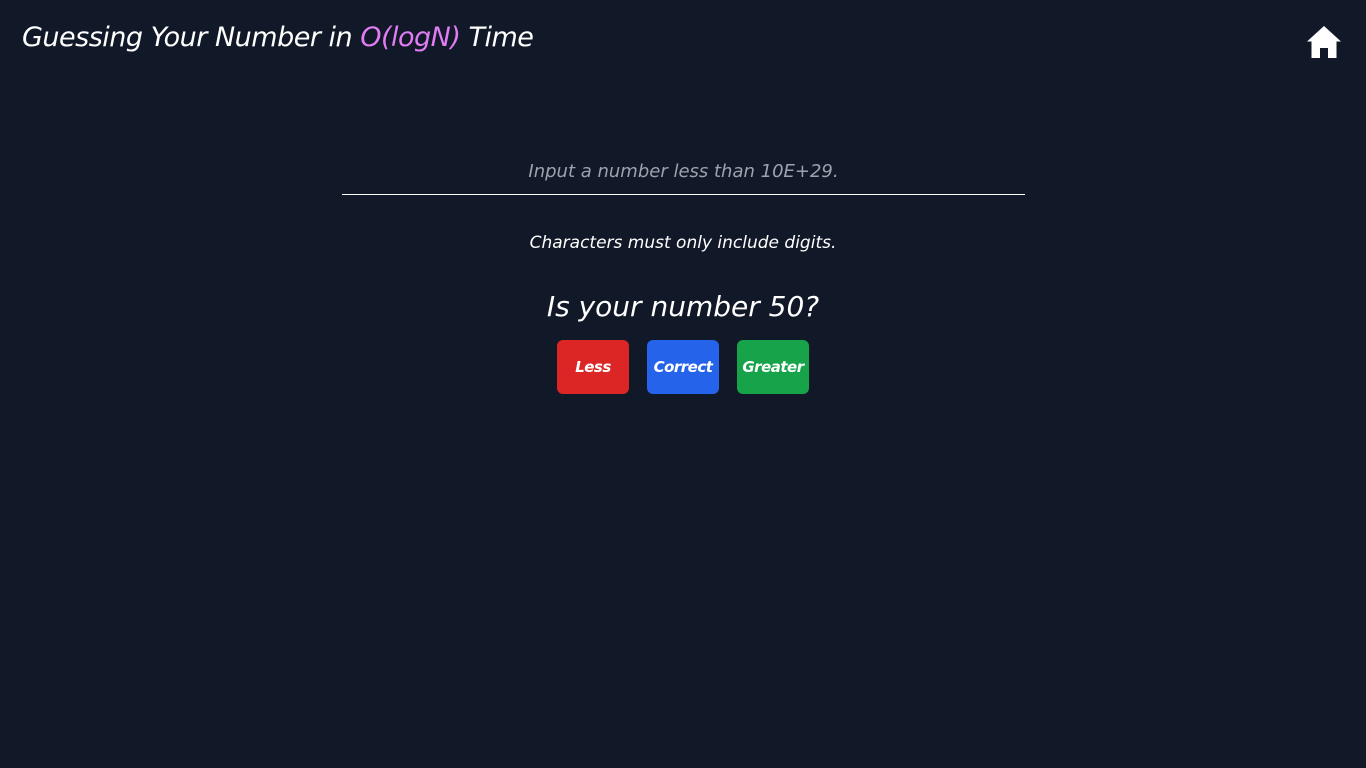 The width and height of the screenshot is (1366, 768). Describe the element at coordinates (683, 306) in the screenshot. I see `guess-question: Is your number 50?` at that location.